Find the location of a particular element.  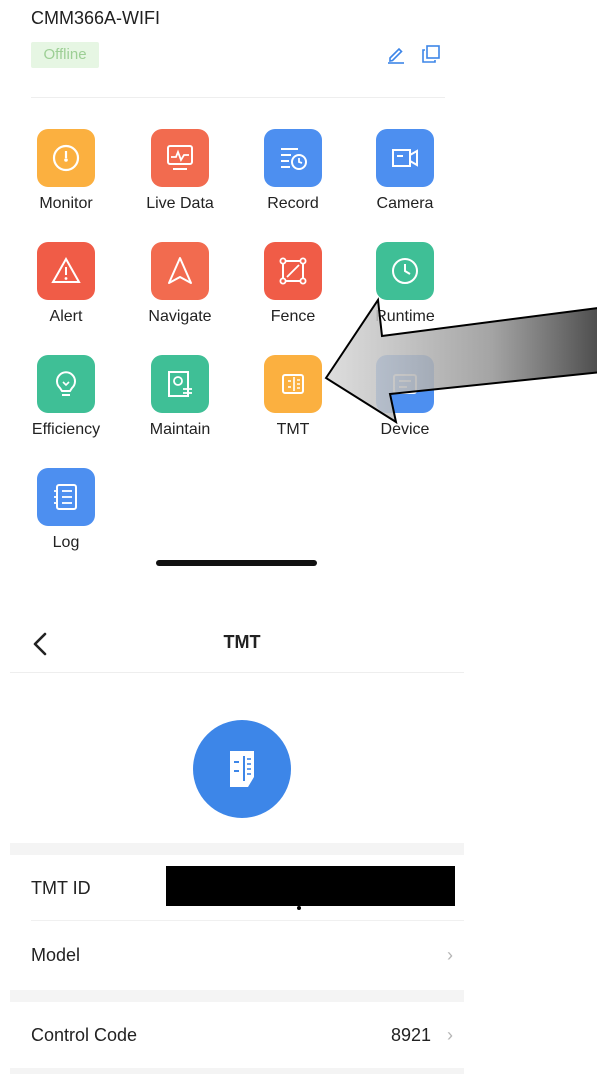

grid-item-camera: Camera is located at coordinates (405, 179).